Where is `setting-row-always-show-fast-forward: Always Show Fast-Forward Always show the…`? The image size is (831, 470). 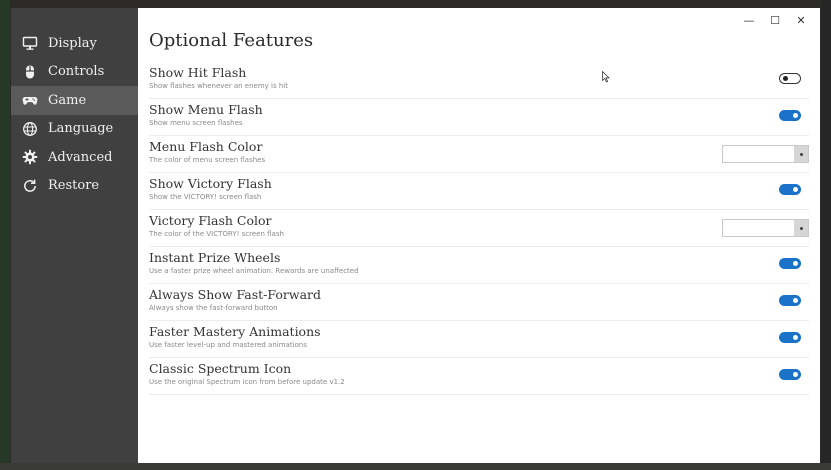 setting-row-always-show-fast-forward: Always Show Fast-Forward Always show the… is located at coordinates (479, 302).